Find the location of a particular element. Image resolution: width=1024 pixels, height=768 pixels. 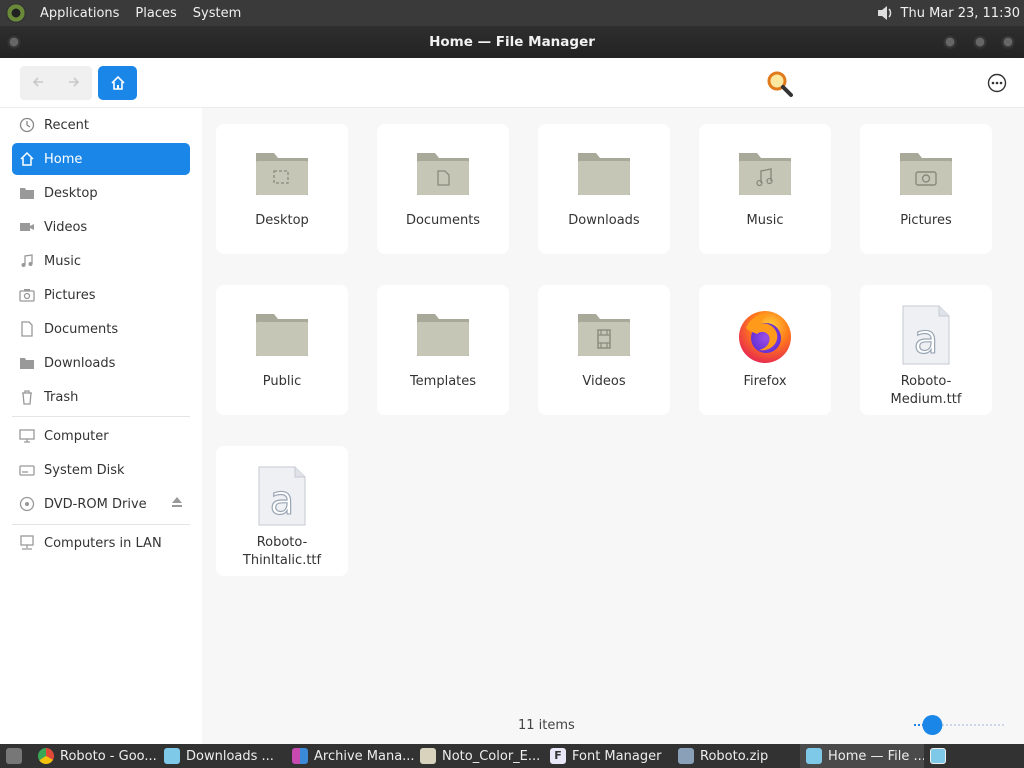

forward-button is located at coordinates (74, 83).